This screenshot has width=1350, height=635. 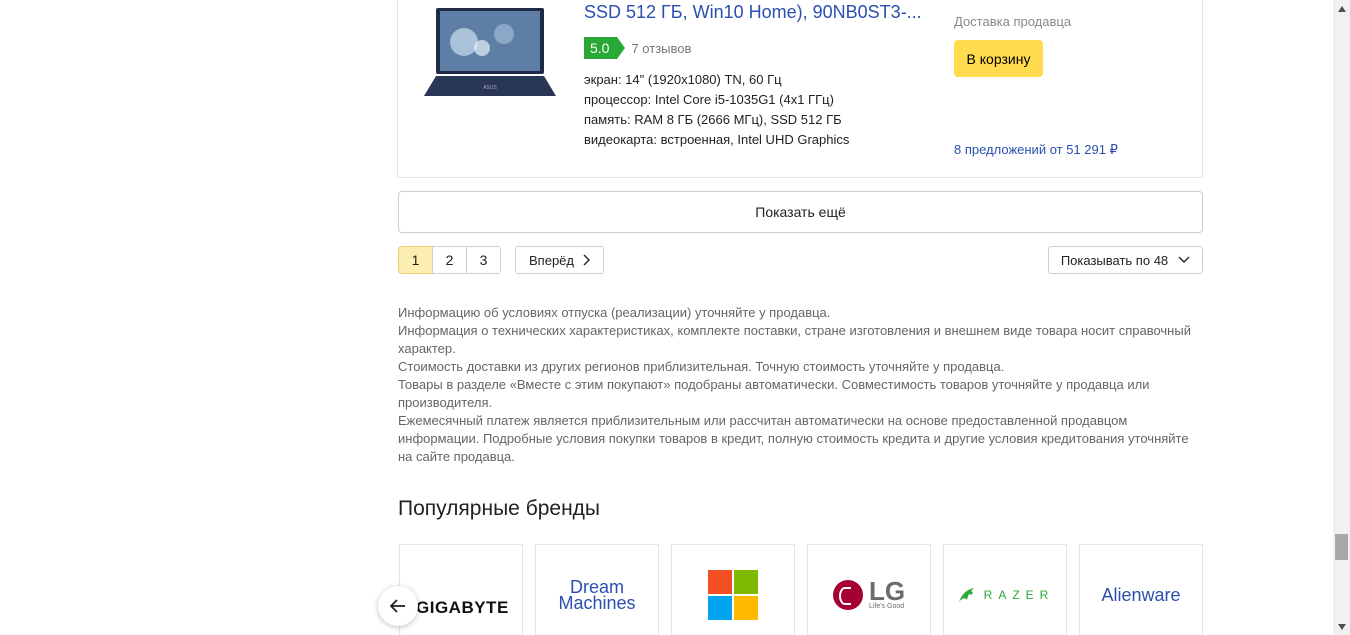 What do you see at coordinates (1341, 547) in the screenshot?
I see `scrollbar-thumb` at bounding box center [1341, 547].